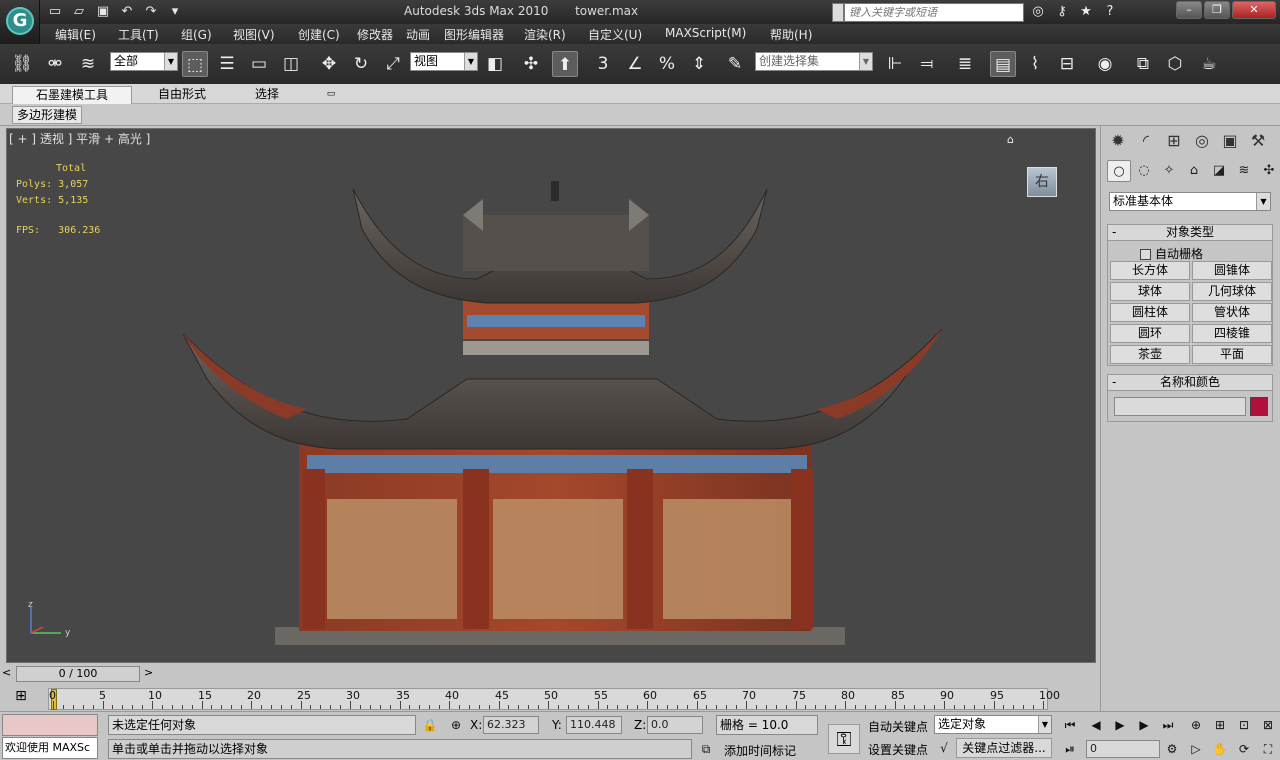 The image size is (1280, 760). I want to click on zoom-extents-icon: ⊡, so click(1244, 725).